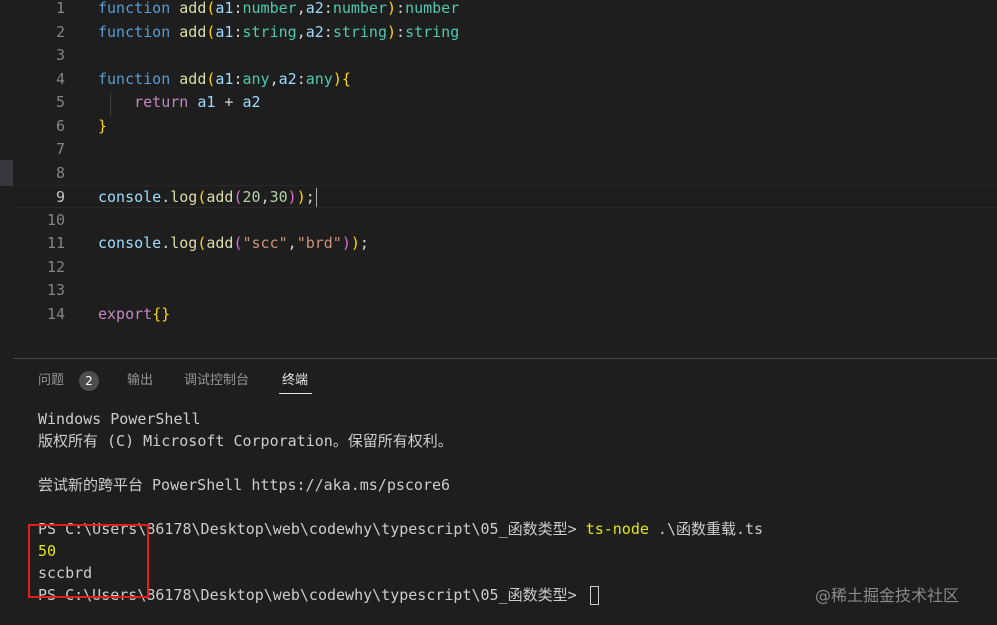  Describe the element at coordinates (594, 595) in the screenshot. I see `terminal-cursor` at that location.